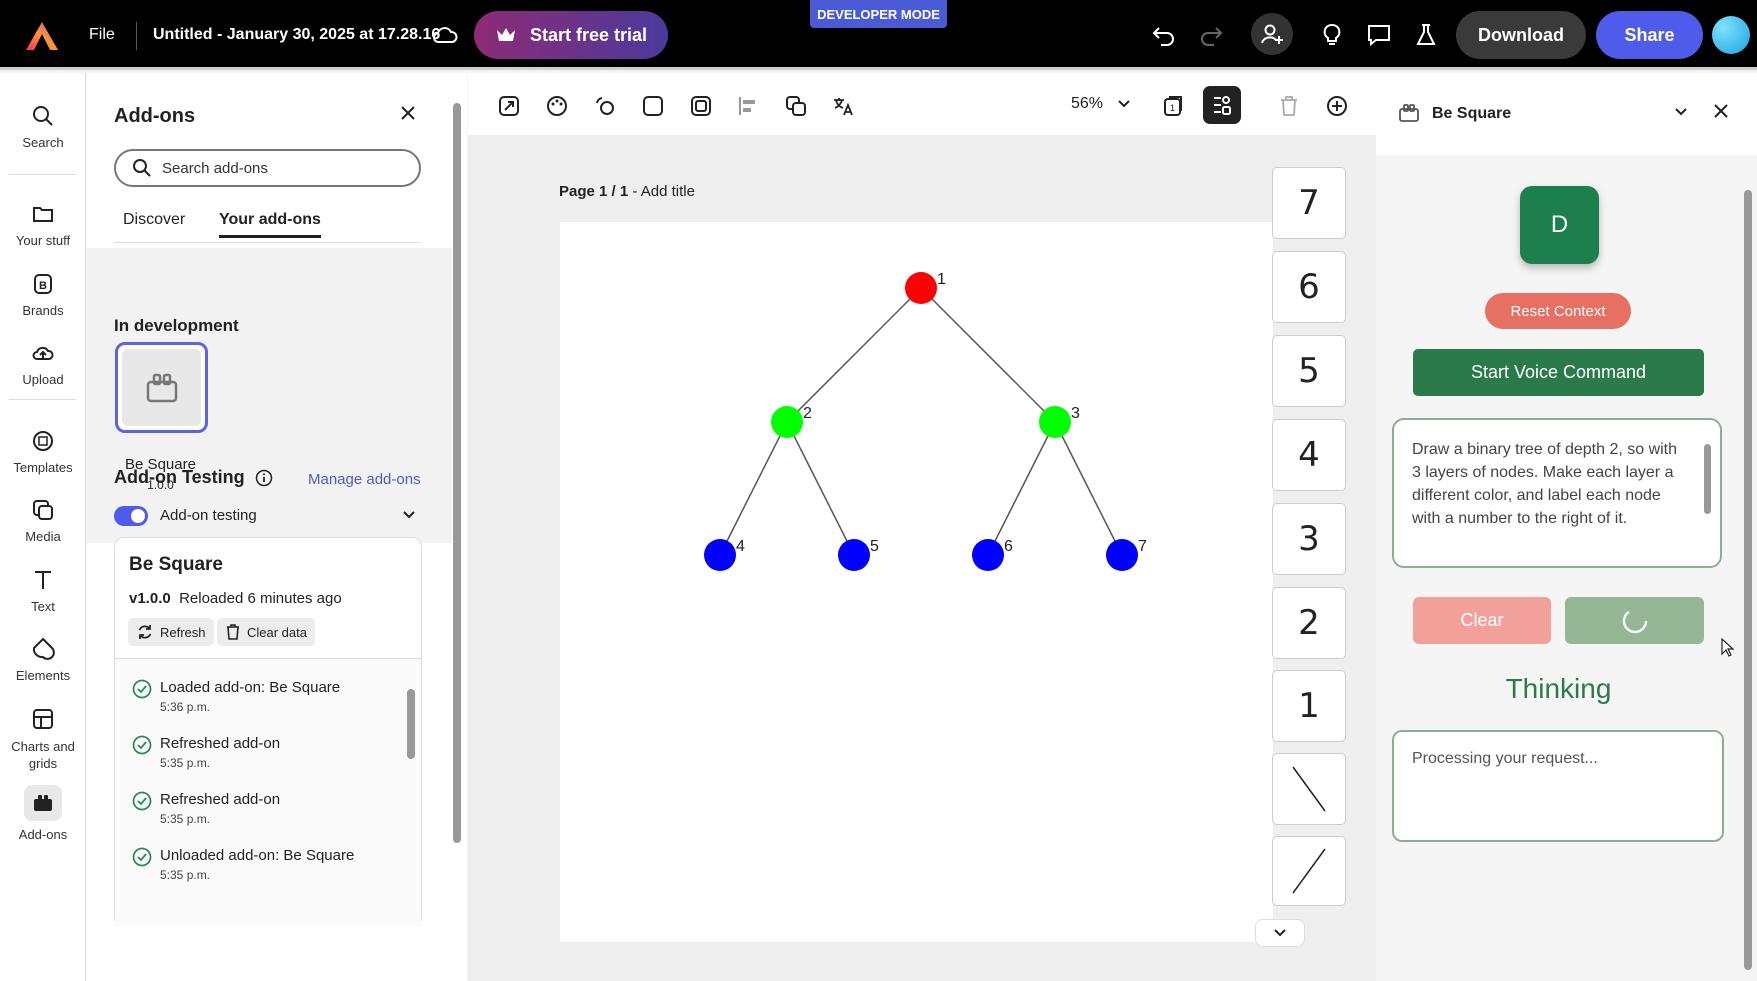 Image resolution: width=1757 pixels, height=981 pixels. Describe the element at coordinates (1707, 479) in the screenshot. I see `textarea-scrollbar` at that location.